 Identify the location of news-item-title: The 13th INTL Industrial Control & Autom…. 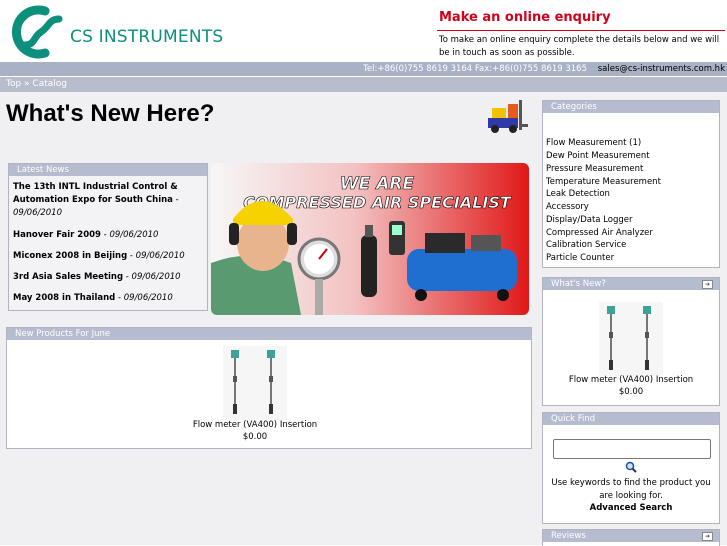
(95, 193).